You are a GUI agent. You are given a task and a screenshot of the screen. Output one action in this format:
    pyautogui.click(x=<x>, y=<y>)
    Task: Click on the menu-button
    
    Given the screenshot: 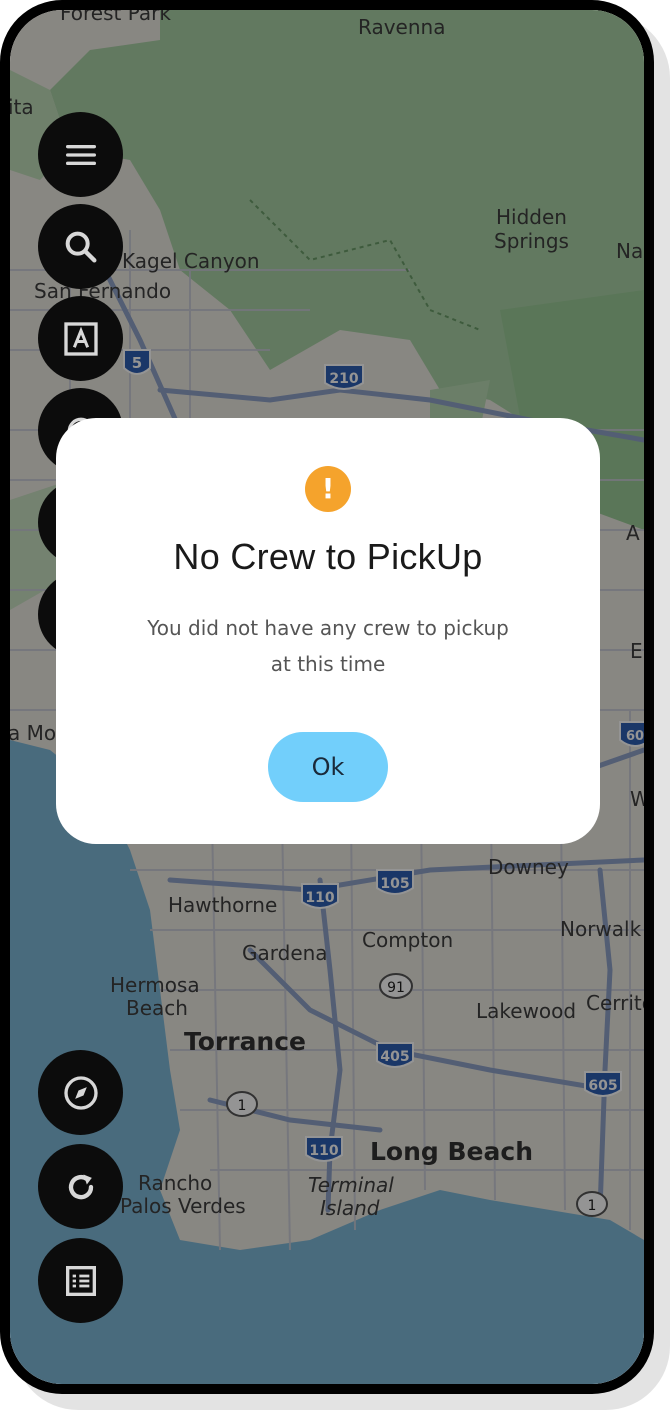 What is the action you would take?
    pyautogui.click(x=80, y=154)
    